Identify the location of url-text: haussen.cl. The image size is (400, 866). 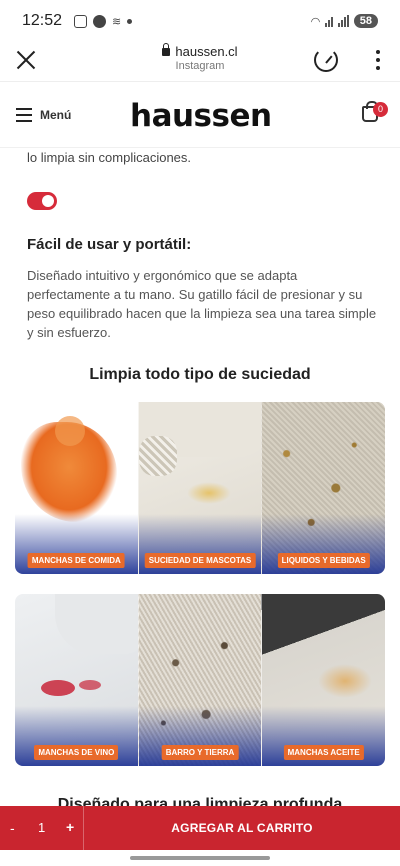
(200, 51).